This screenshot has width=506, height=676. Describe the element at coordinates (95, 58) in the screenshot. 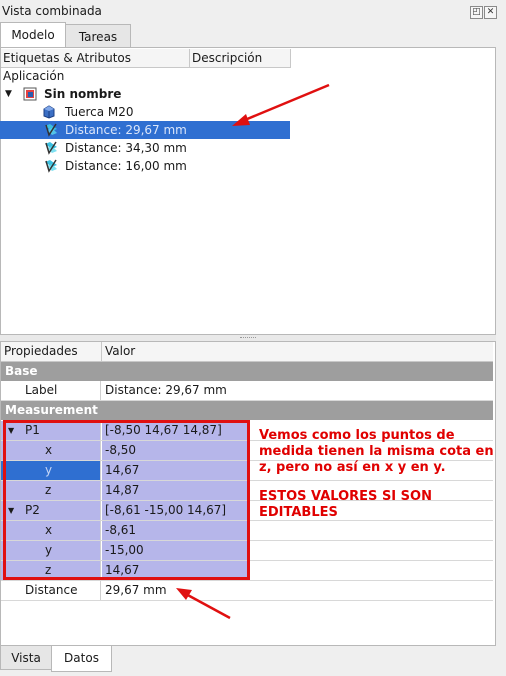

I see `column-header-labels: Etiquetas & Atributos` at that location.